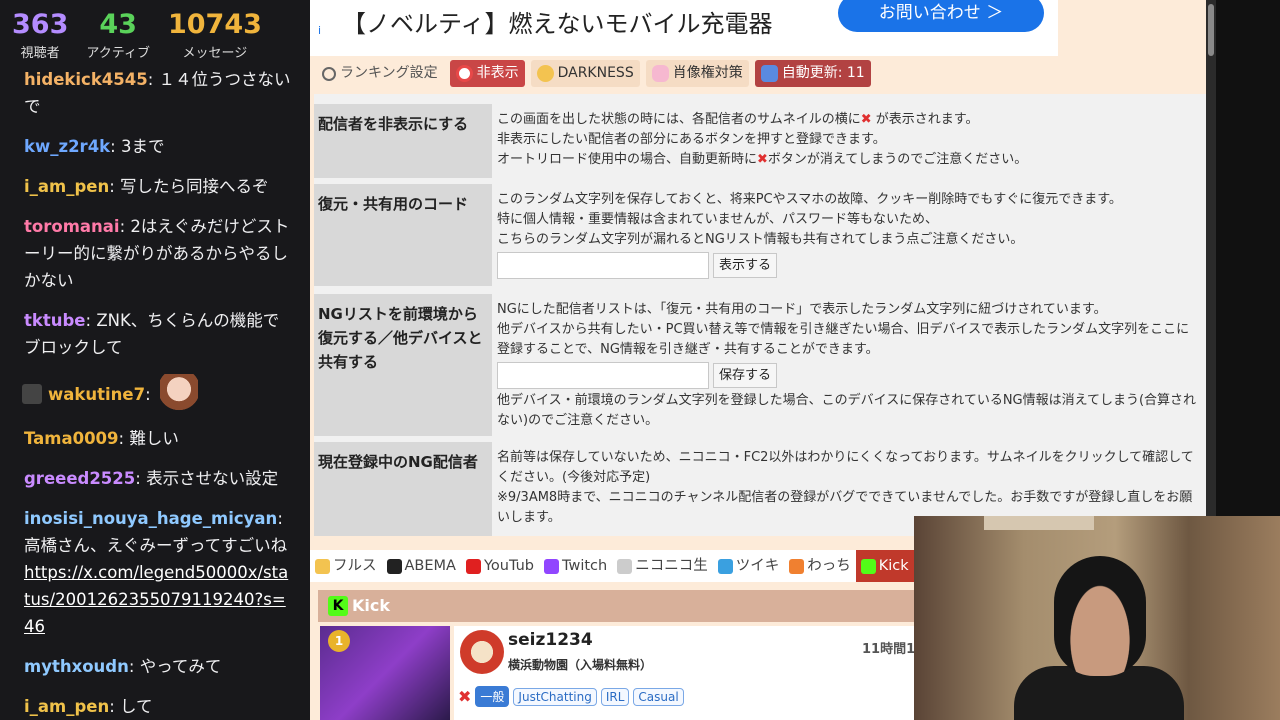 Image resolution: width=1280 pixels, height=720 pixels. Describe the element at coordinates (71, 438) in the screenshot. I see `chat-username: Tama0009` at that location.